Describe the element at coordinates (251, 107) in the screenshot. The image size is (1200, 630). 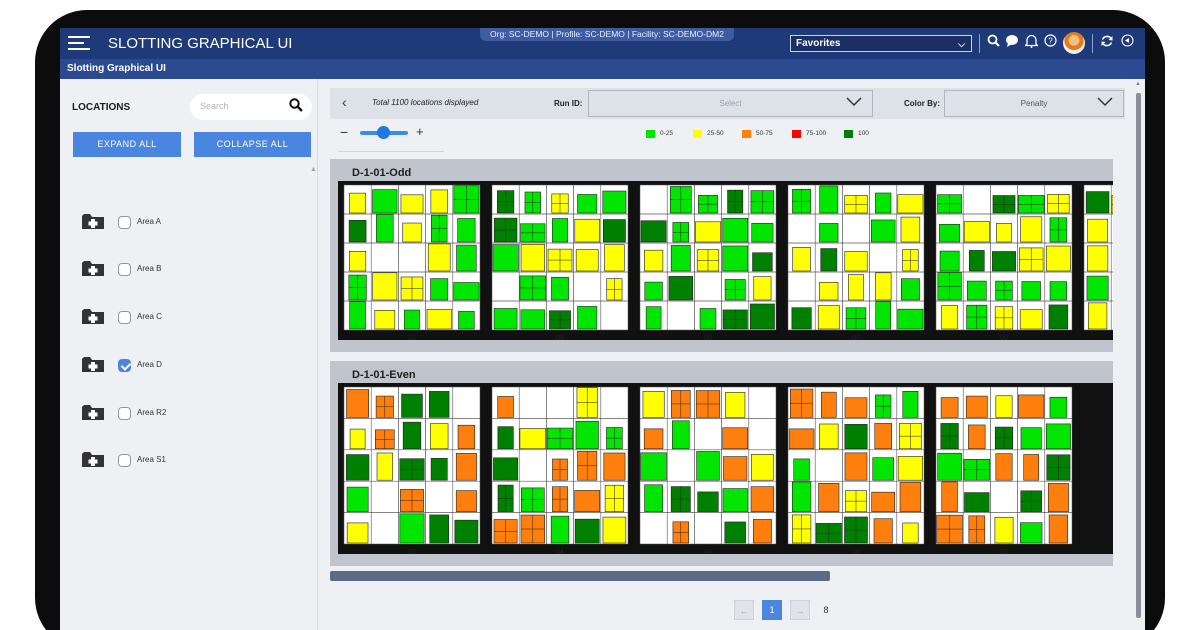
I see `search-input: Search` at that location.